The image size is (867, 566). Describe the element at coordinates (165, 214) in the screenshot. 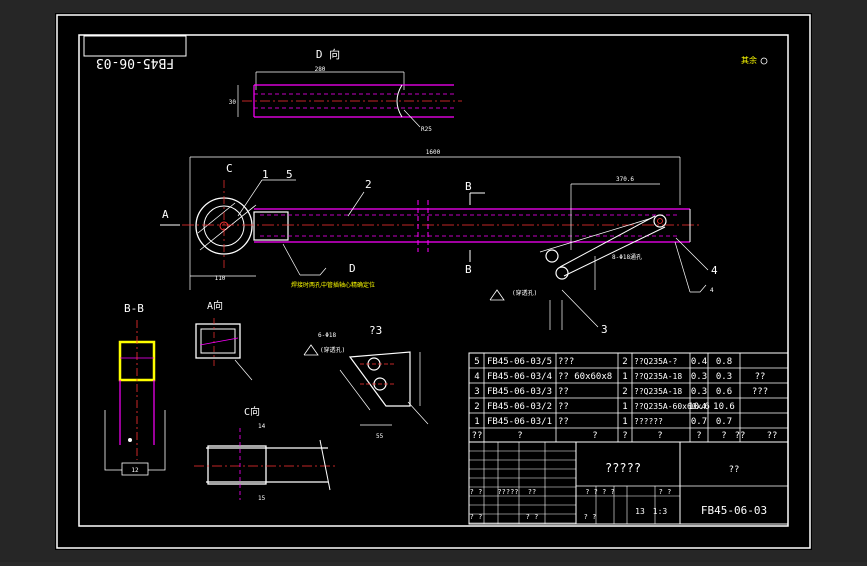

I see `section-a-marker: A` at that location.